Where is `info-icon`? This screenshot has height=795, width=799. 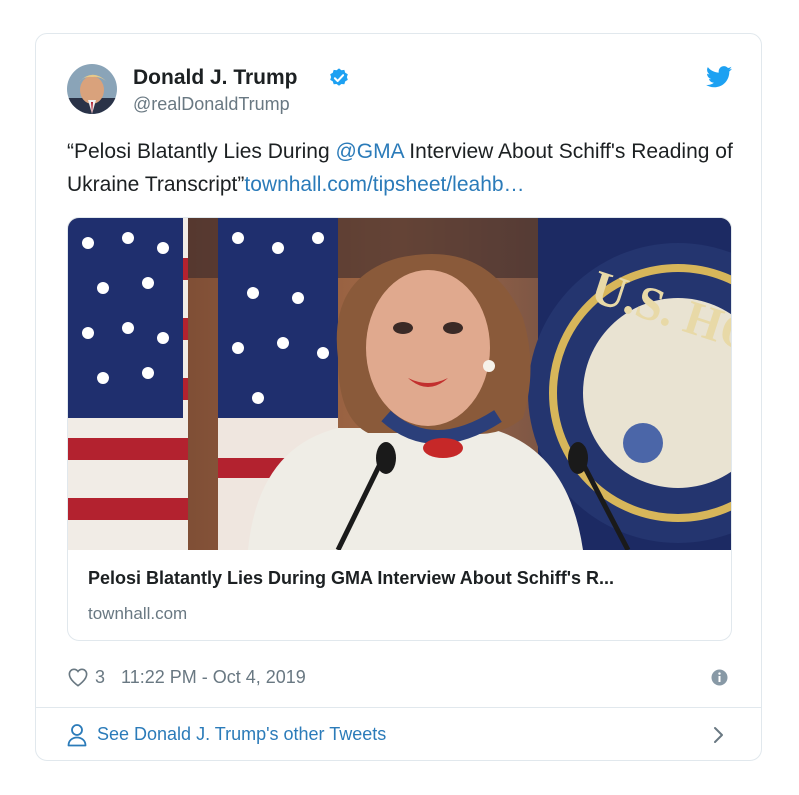
info-icon is located at coordinates (719, 677).